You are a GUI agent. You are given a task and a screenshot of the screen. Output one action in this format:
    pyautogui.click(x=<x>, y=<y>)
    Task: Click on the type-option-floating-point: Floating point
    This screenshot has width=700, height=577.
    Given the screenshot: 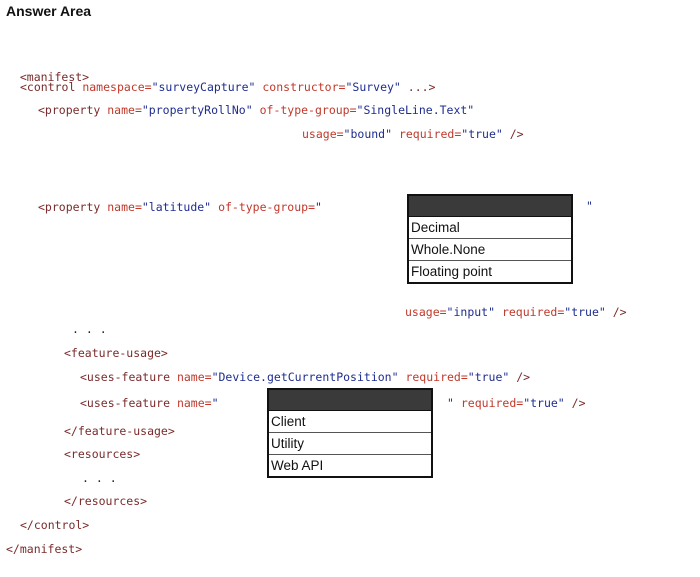 What is the action you would take?
    pyautogui.click(x=490, y=271)
    